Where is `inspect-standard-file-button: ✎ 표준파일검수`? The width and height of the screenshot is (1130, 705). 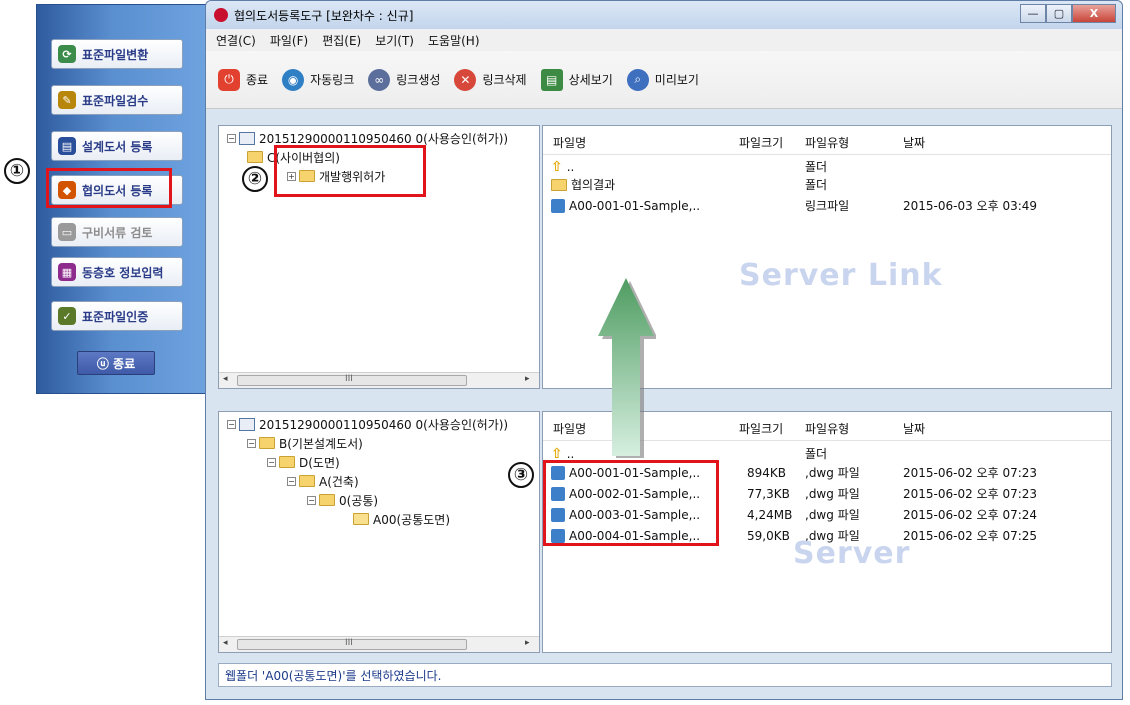 inspect-standard-file-button: ✎ 표준파일검수 is located at coordinates (117, 100).